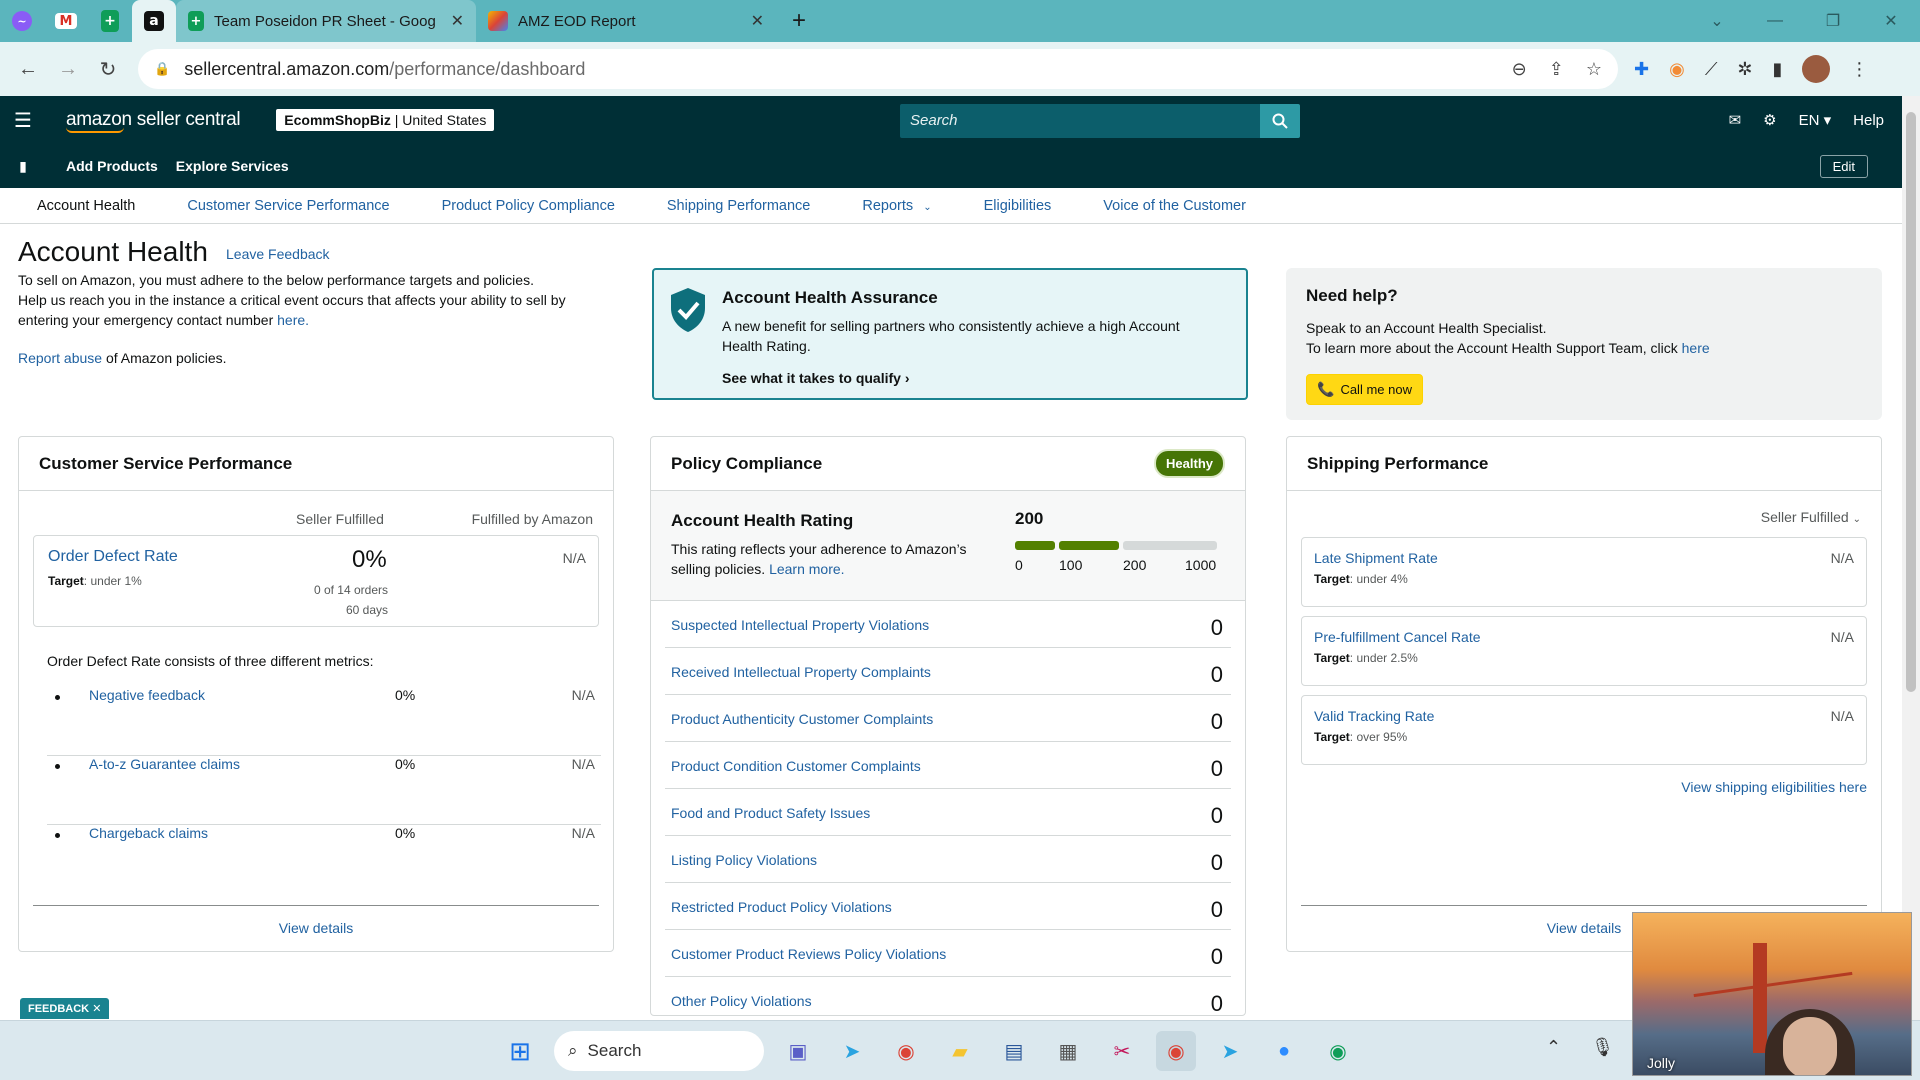 The width and height of the screenshot is (1920, 1080). Describe the element at coordinates (108, 69) in the screenshot. I see `reload-icon: ↻` at that location.